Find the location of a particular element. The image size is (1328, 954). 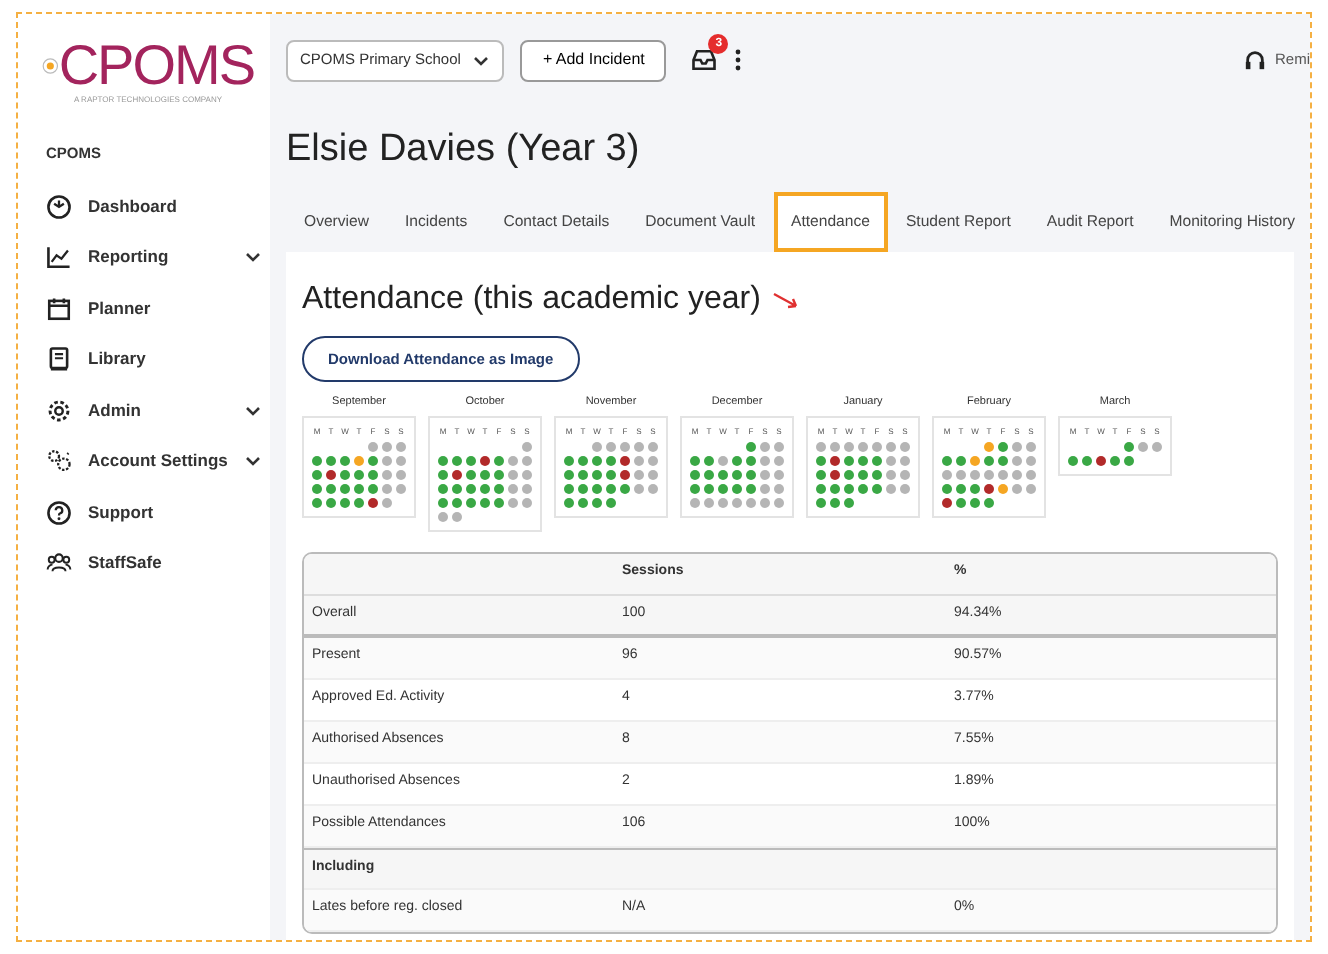

sidebar-item-label: Support is located at coordinates (122, 512).